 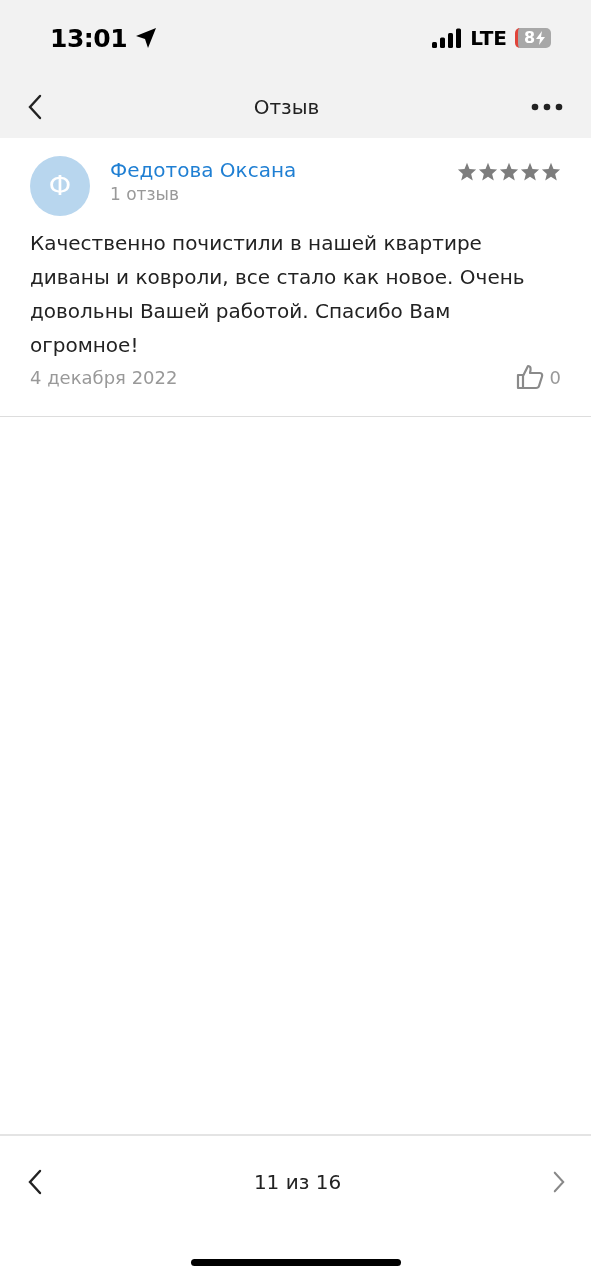 What do you see at coordinates (89, 38) in the screenshot?
I see `clock-time: 13:01` at bounding box center [89, 38].